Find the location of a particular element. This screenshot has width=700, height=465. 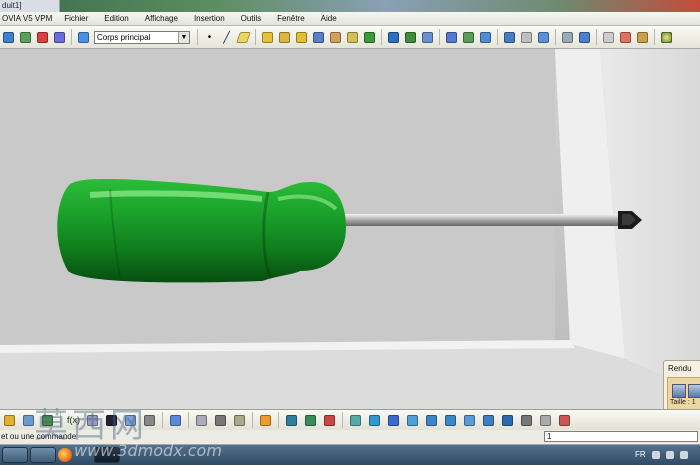

zoom-out-icon is located at coordinates (450, 420).